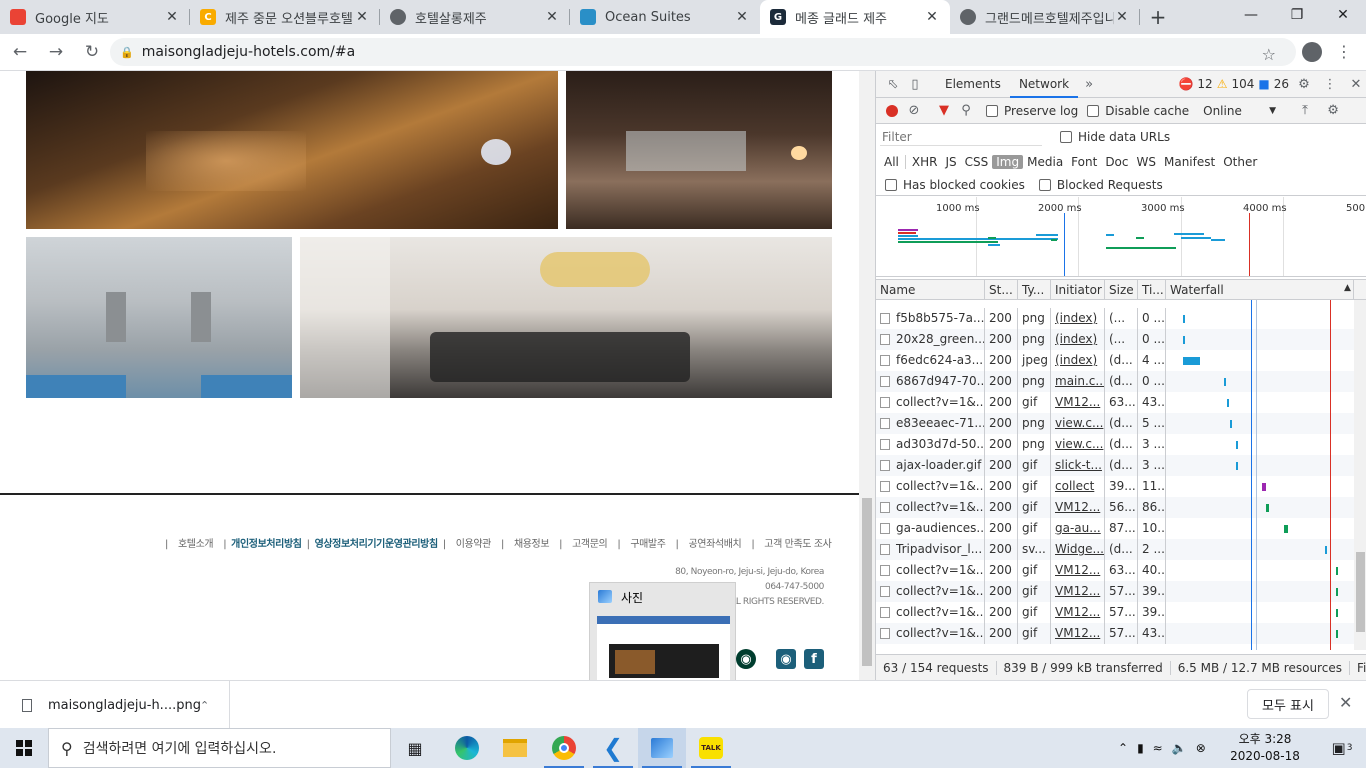 Image resolution: width=1366 pixels, height=768 pixels. I want to click on type-filter-ws: WS, so click(1146, 162).